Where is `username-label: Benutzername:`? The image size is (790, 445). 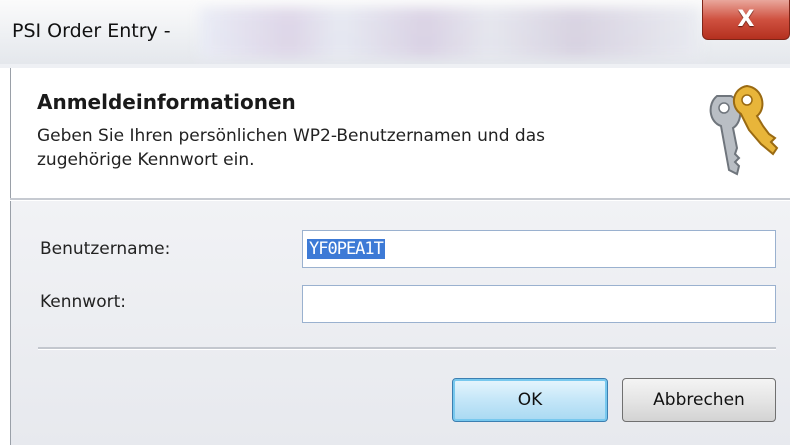
username-label: Benutzername: is located at coordinates (105, 249).